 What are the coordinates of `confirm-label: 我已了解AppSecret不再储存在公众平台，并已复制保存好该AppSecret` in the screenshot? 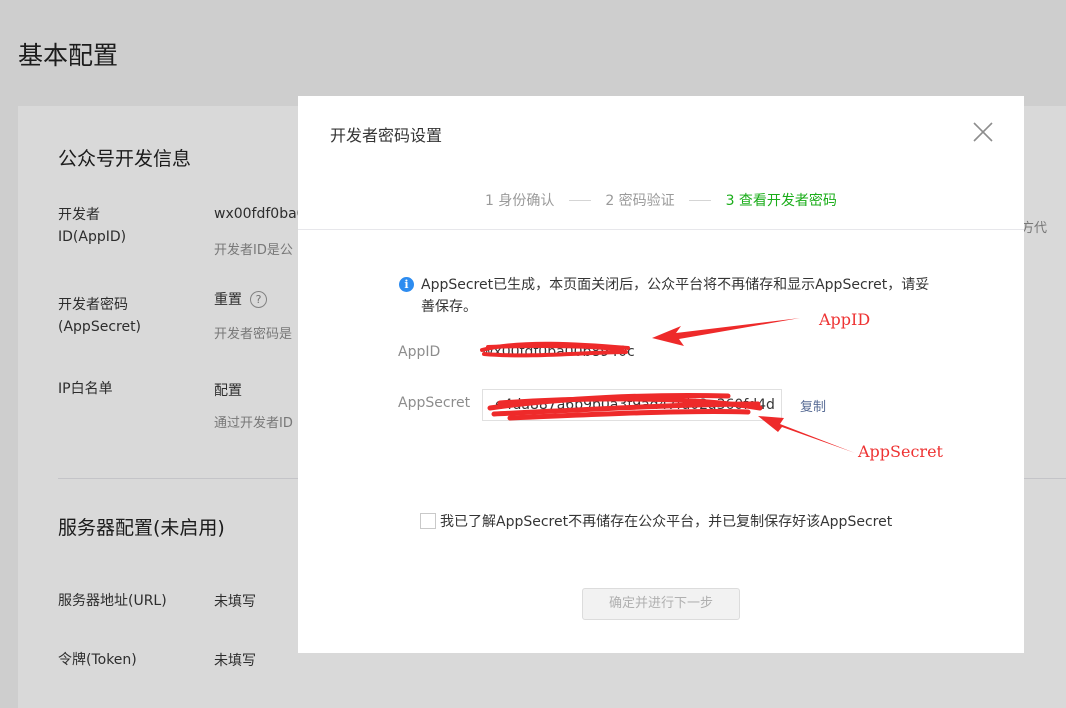 It's located at (666, 522).